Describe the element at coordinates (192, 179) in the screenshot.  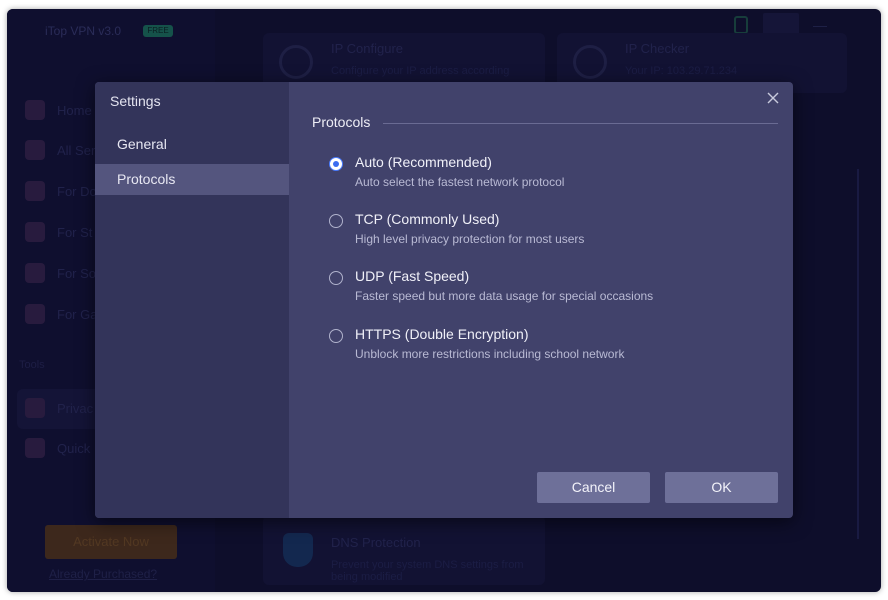
I see `sidebar-item-protocols: Protocols` at that location.